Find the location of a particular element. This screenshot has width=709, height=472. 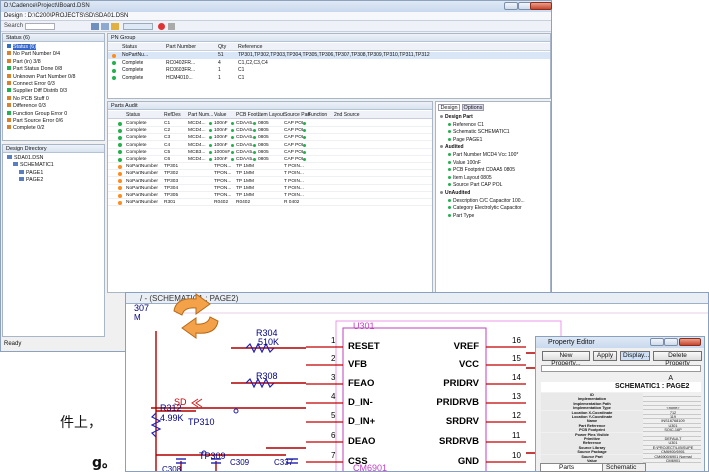

label-c308: C308 is located at coordinates (171, 468).